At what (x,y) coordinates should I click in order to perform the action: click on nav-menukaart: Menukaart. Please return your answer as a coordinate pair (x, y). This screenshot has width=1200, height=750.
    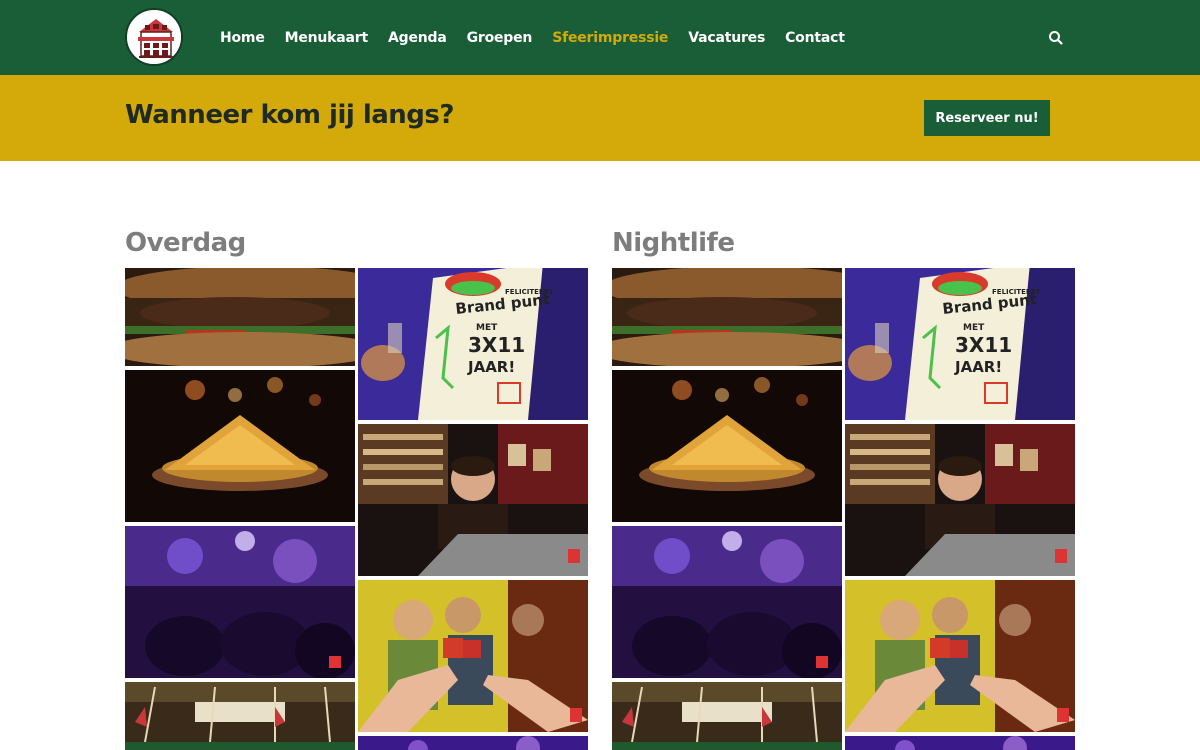
    Looking at the image, I should click on (327, 38).